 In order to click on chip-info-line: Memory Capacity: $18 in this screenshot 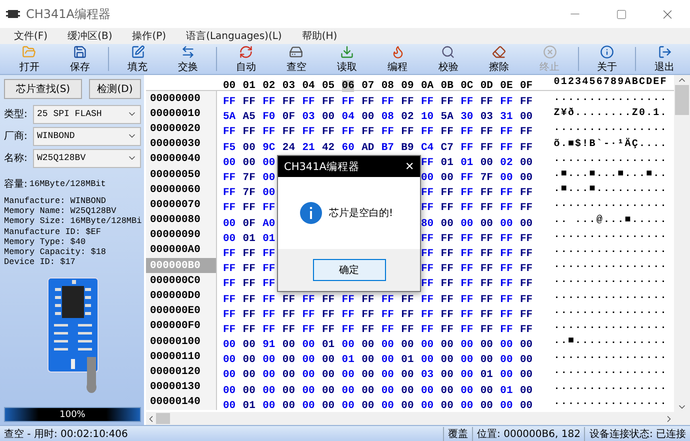, I will do `click(56, 252)`.